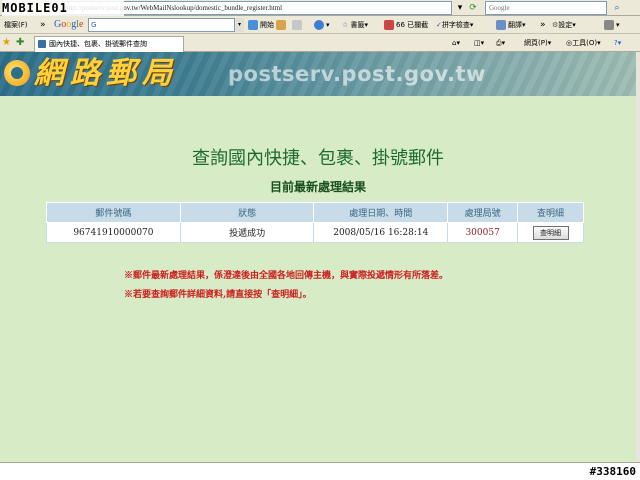 Image resolution: width=640 pixels, height=480 pixels. Describe the element at coordinates (638, 257) in the screenshot. I see `vertical-scrollbar` at that location.